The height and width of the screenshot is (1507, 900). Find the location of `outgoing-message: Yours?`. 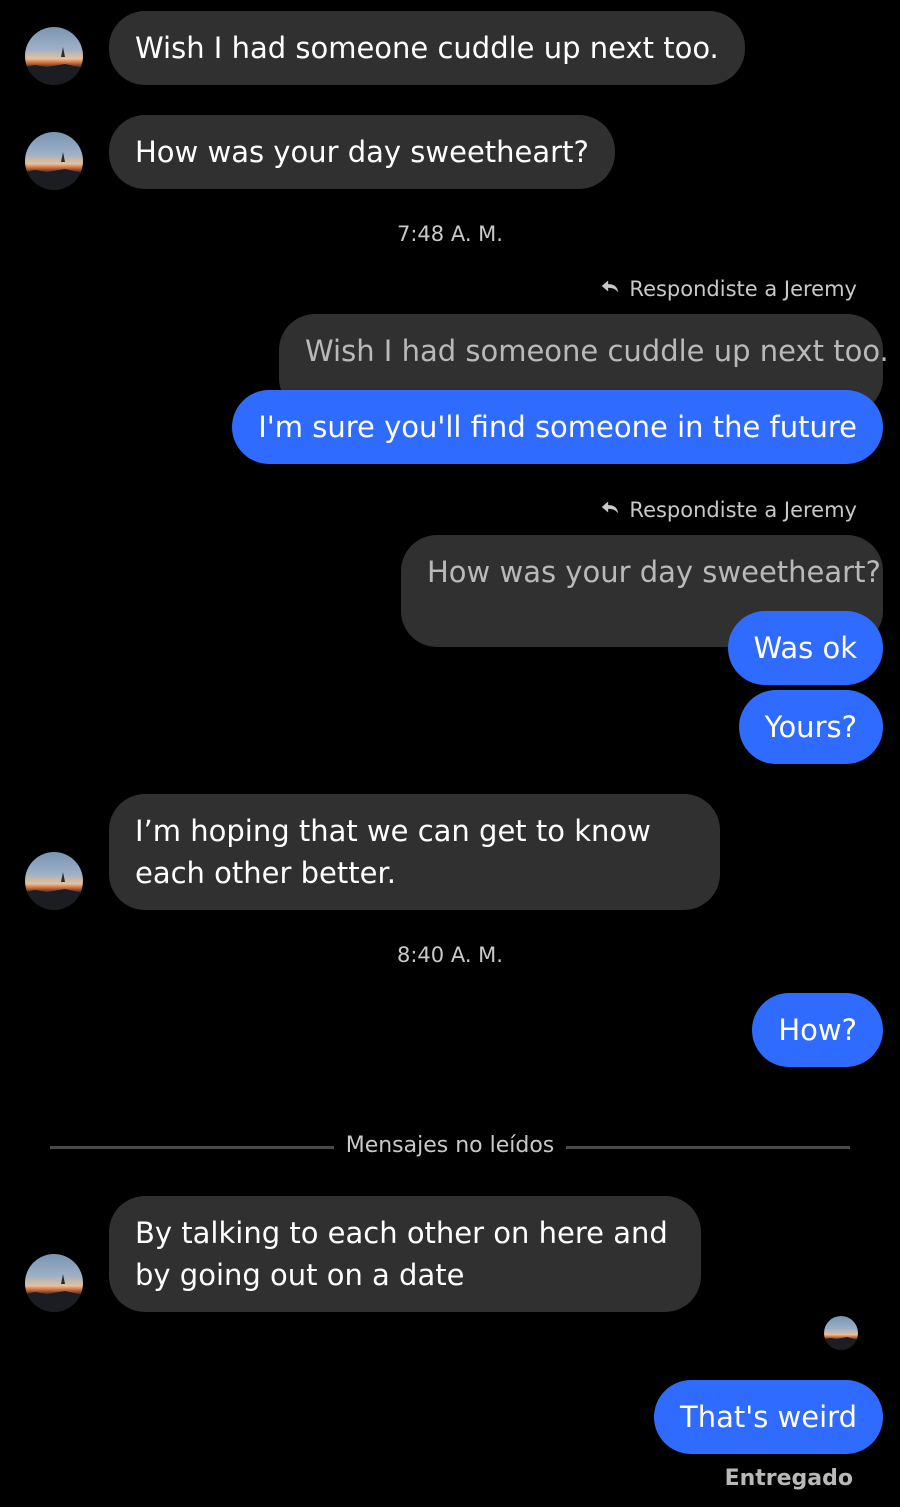

outgoing-message: Yours? is located at coordinates (810, 727).